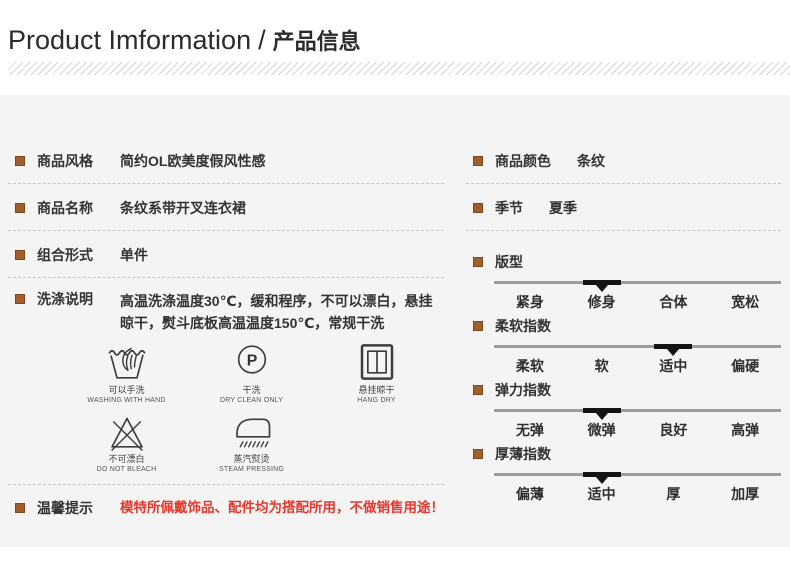  Describe the element at coordinates (529, 494) in the screenshot. I see `slider-option: 偏薄` at that location.